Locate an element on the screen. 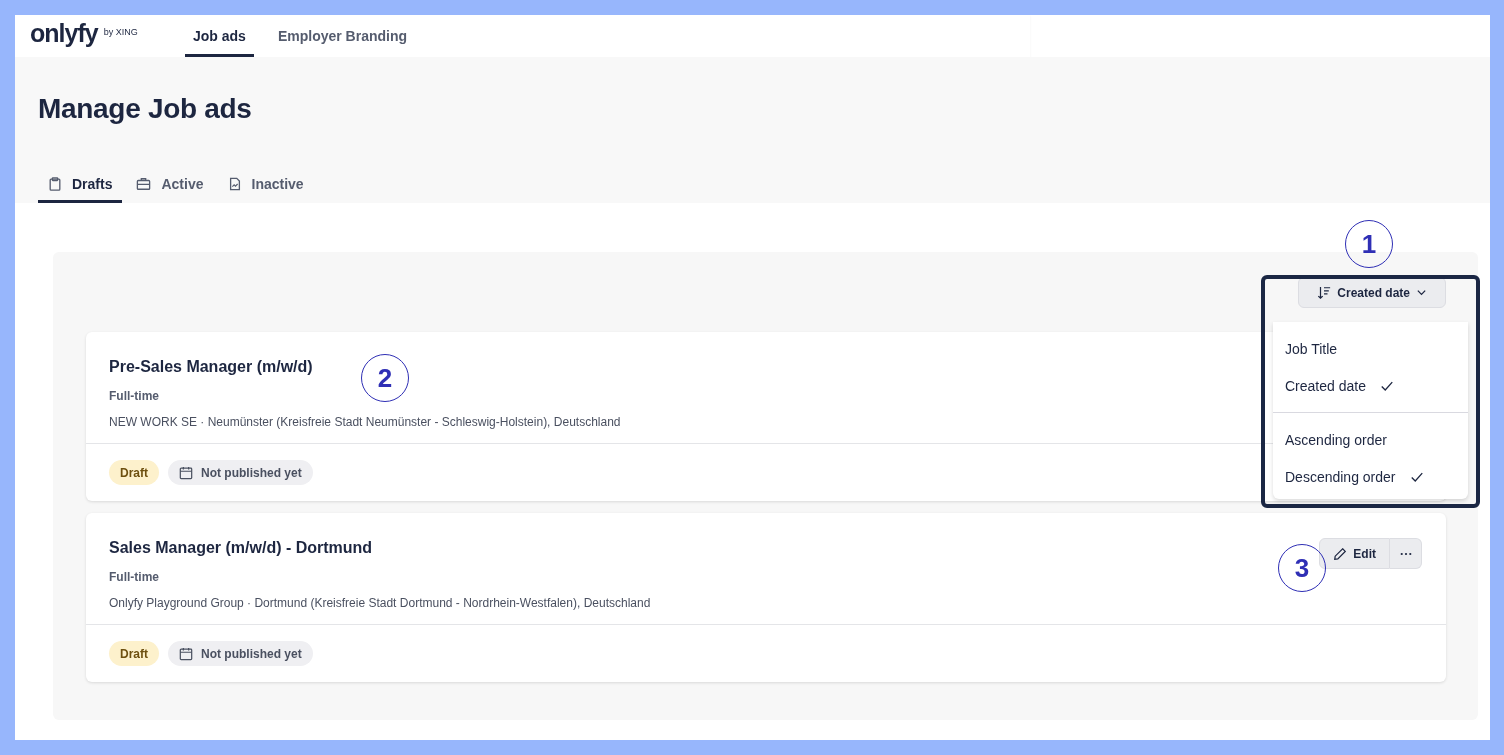  sort-option: Descending order is located at coordinates (1370, 476).